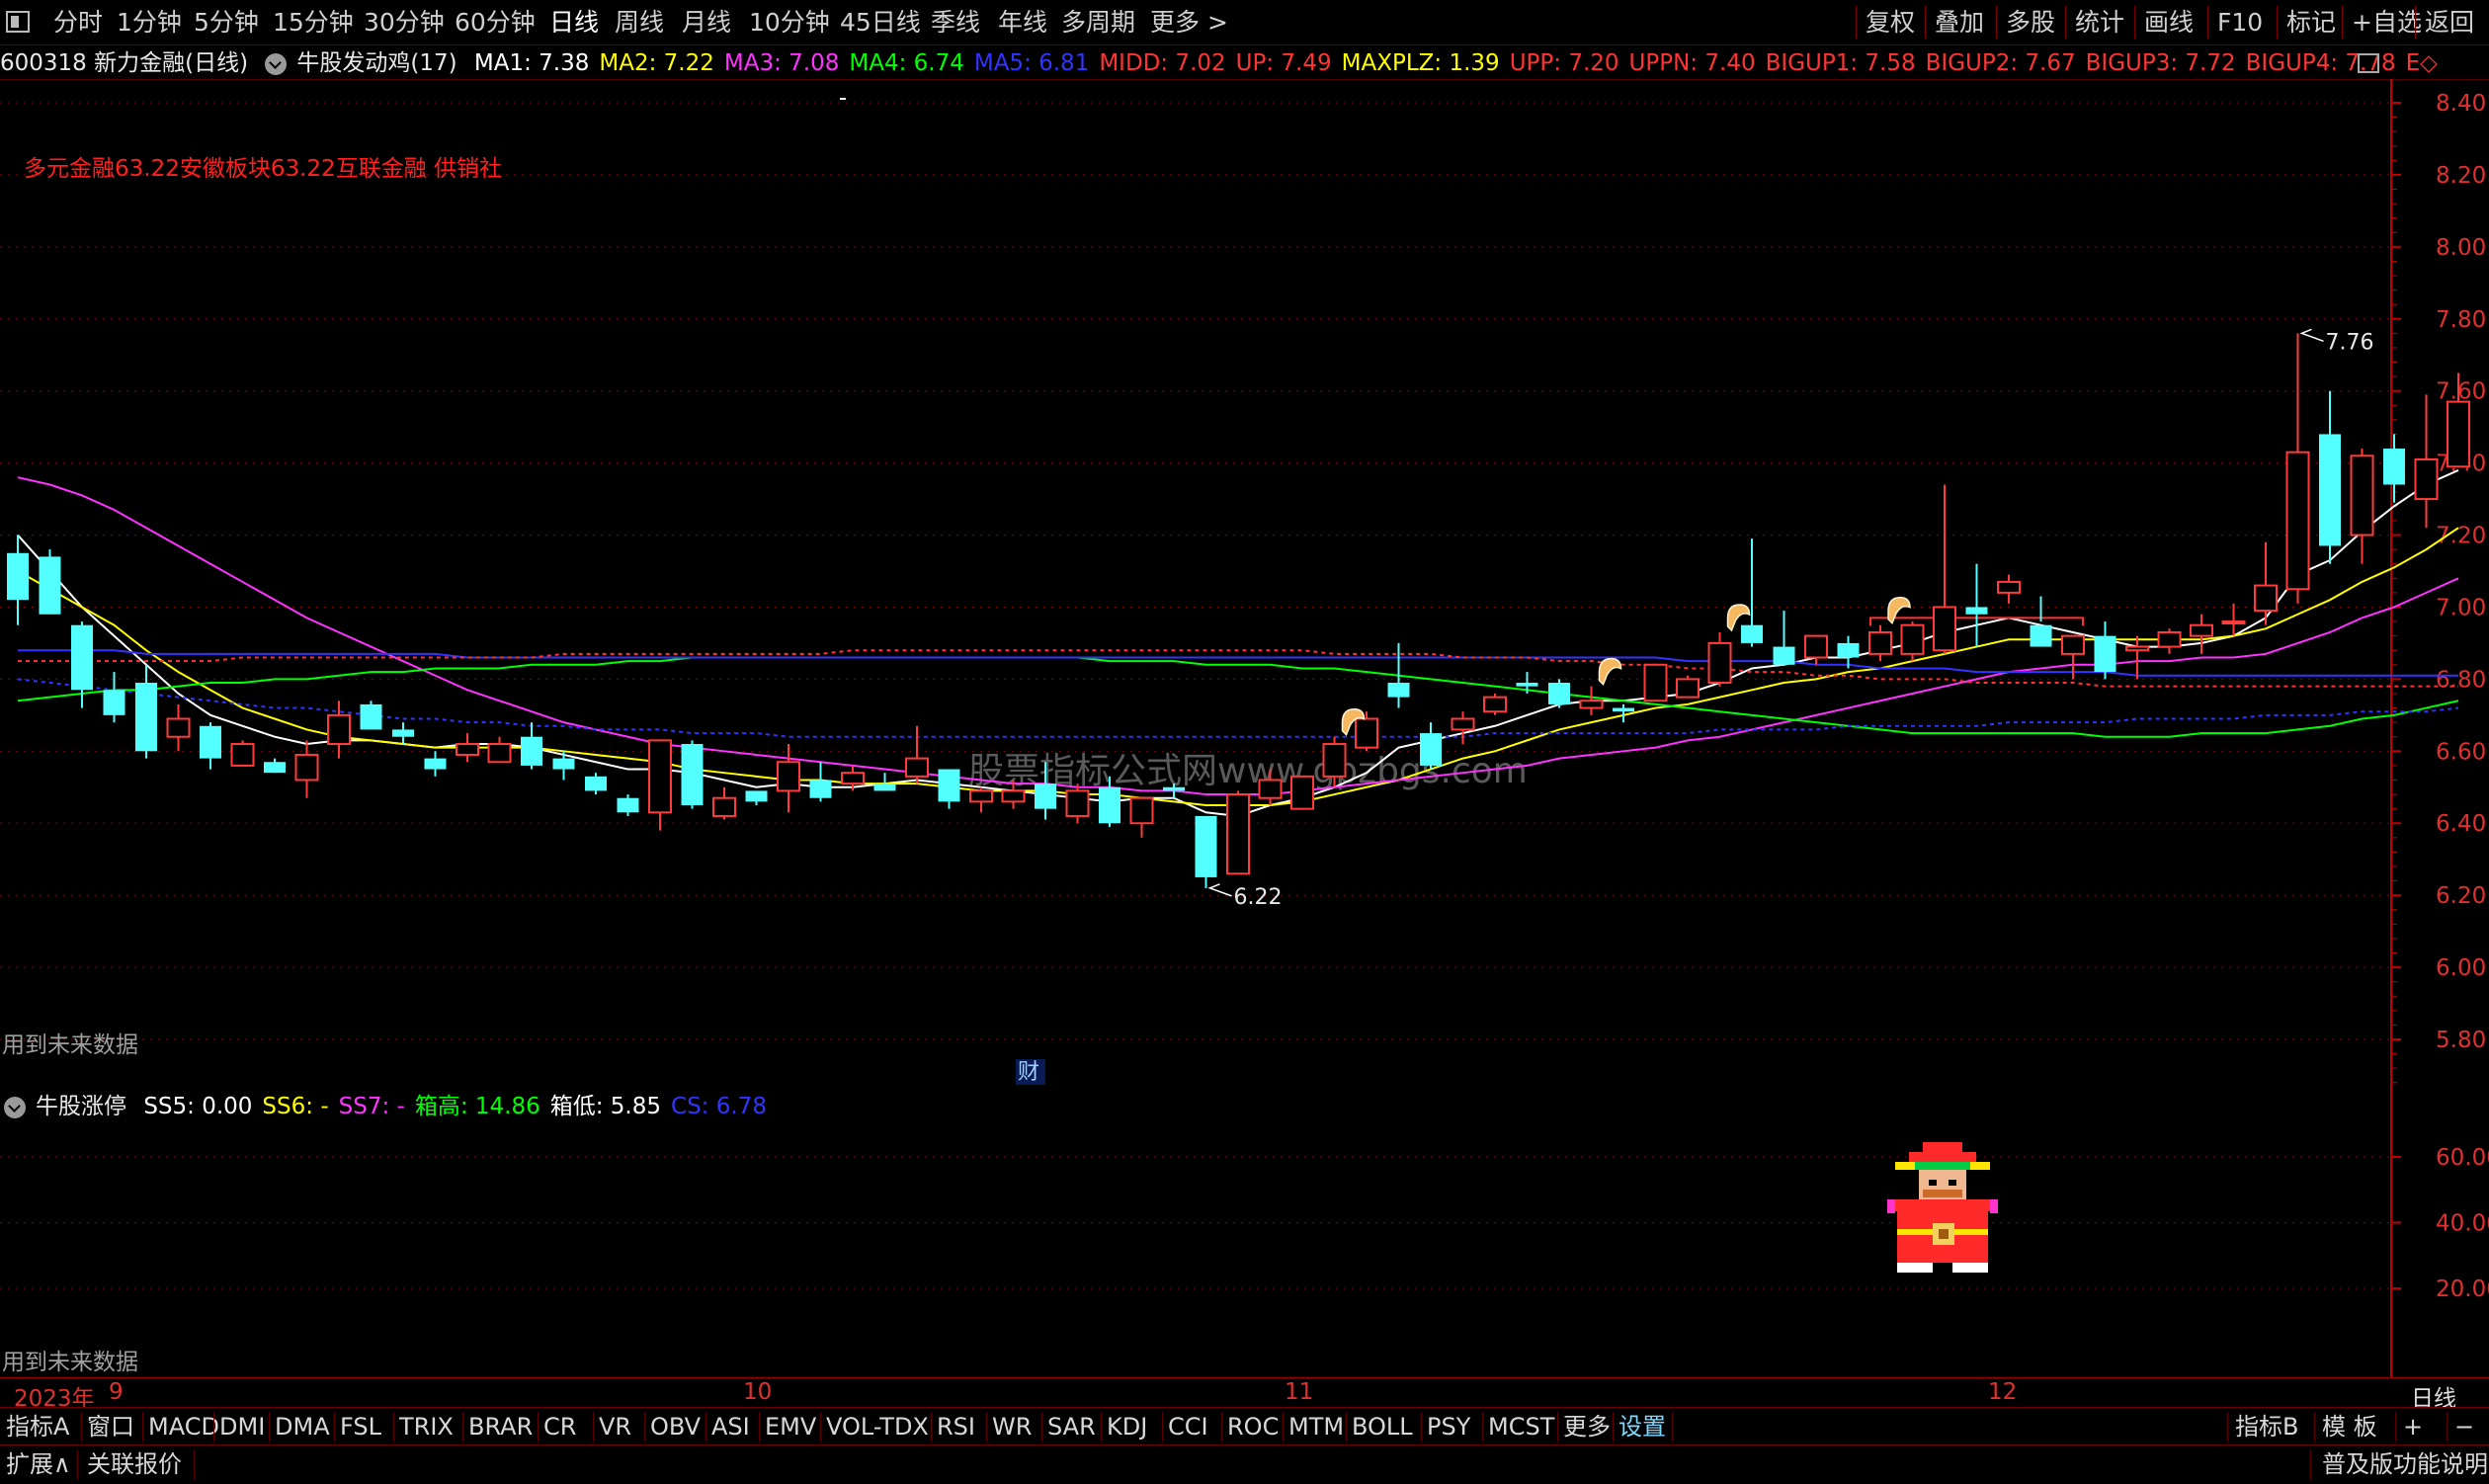  Describe the element at coordinates (361, 1426) in the screenshot. I see `indicator-tab-5: FSL` at that location.